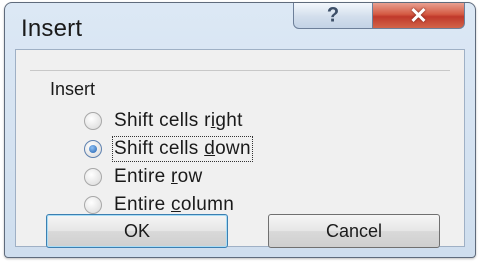 The width and height of the screenshot is (484, 262). Describe the element at coordinates (182, 149) in the screenshot. I see `option-label: Shift cells down` at that location.